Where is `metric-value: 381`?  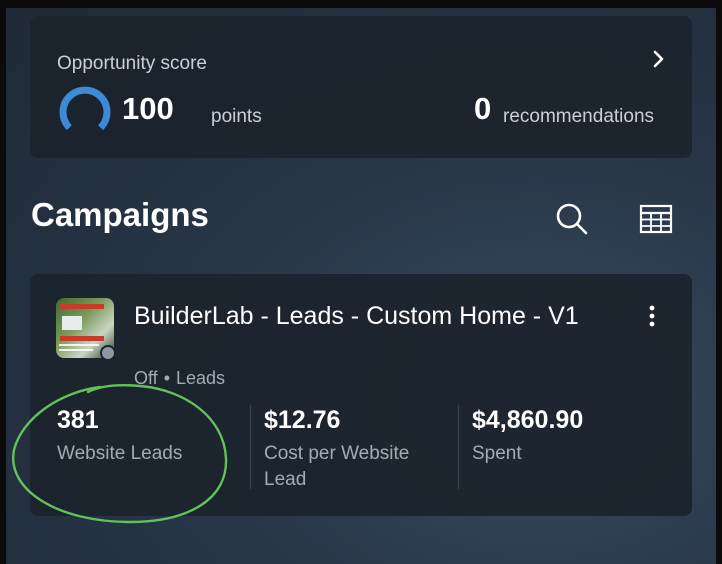 metric-value: 381 is located at coordinates (78, 420).